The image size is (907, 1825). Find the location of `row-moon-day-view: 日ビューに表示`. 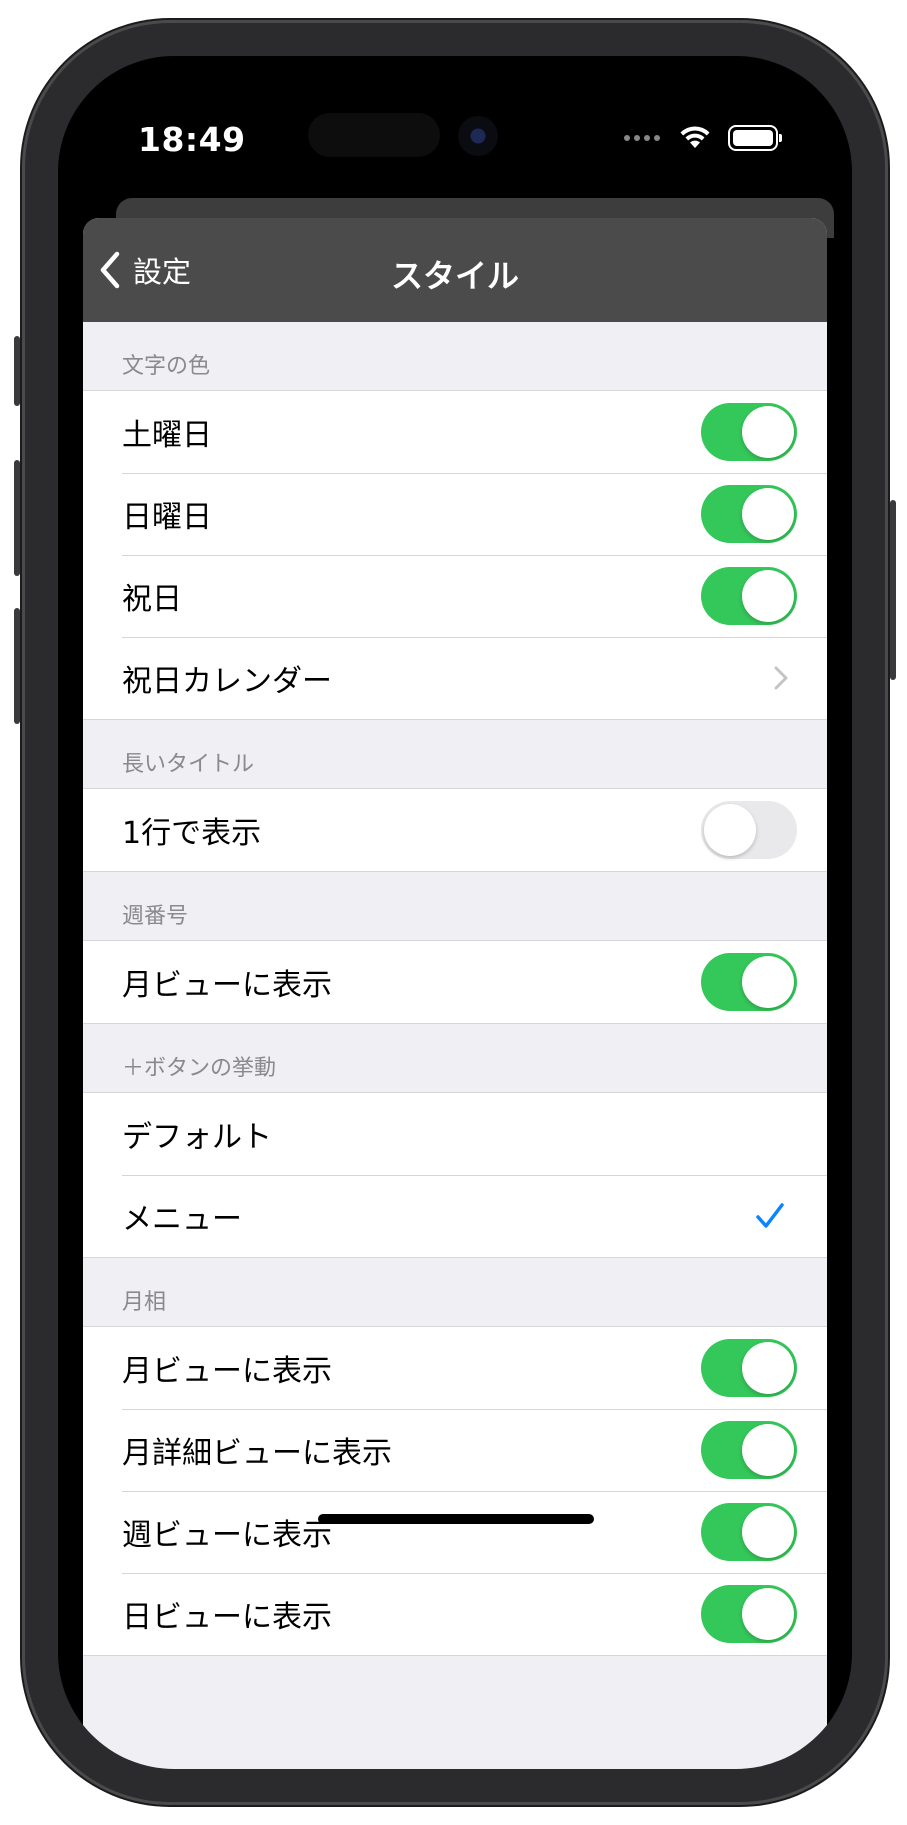

row-moon-day-view: 日ビューに表示 is located at coordinates (455, 1614).